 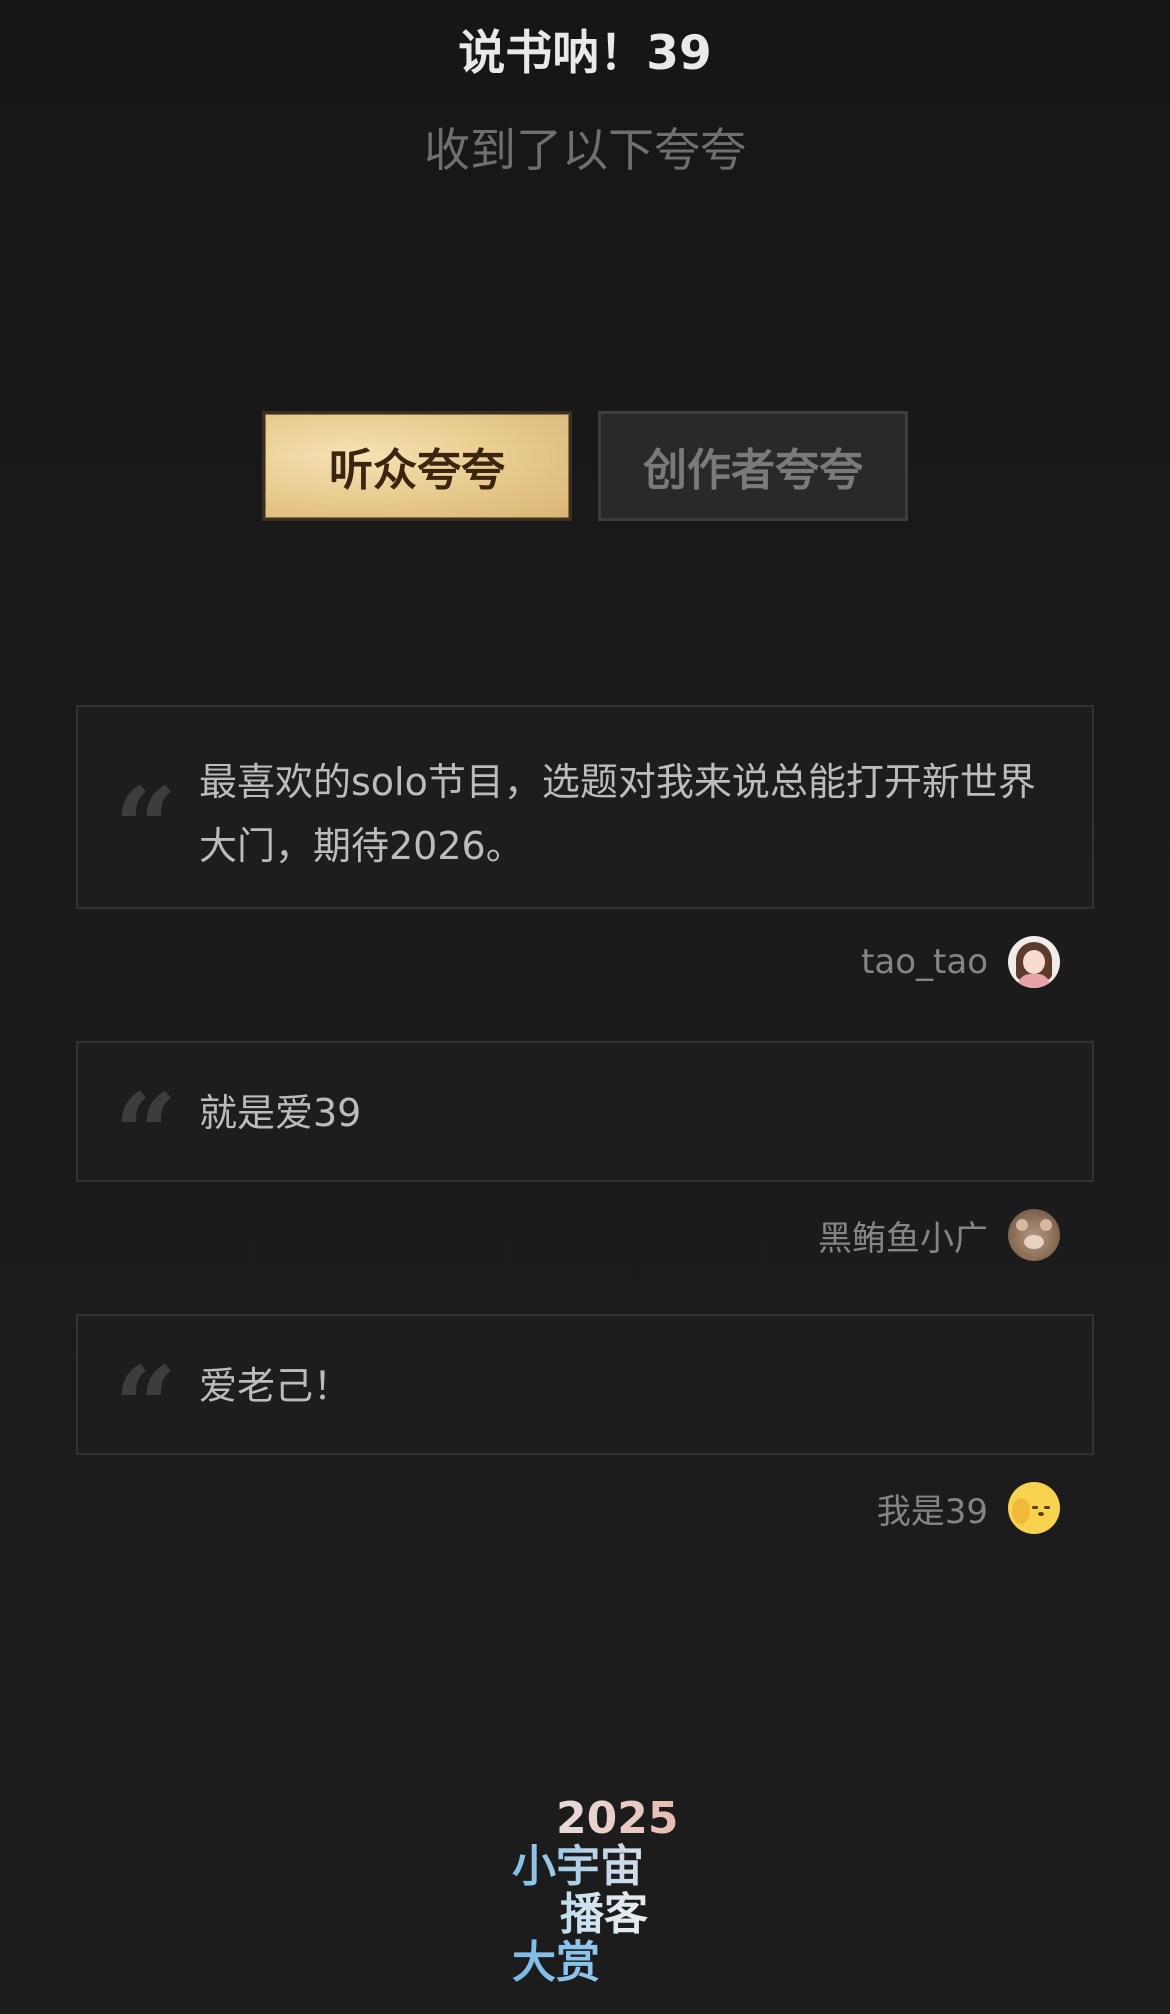 I want to click on page-title: 说书呐！39, so click(x=585, y=53).